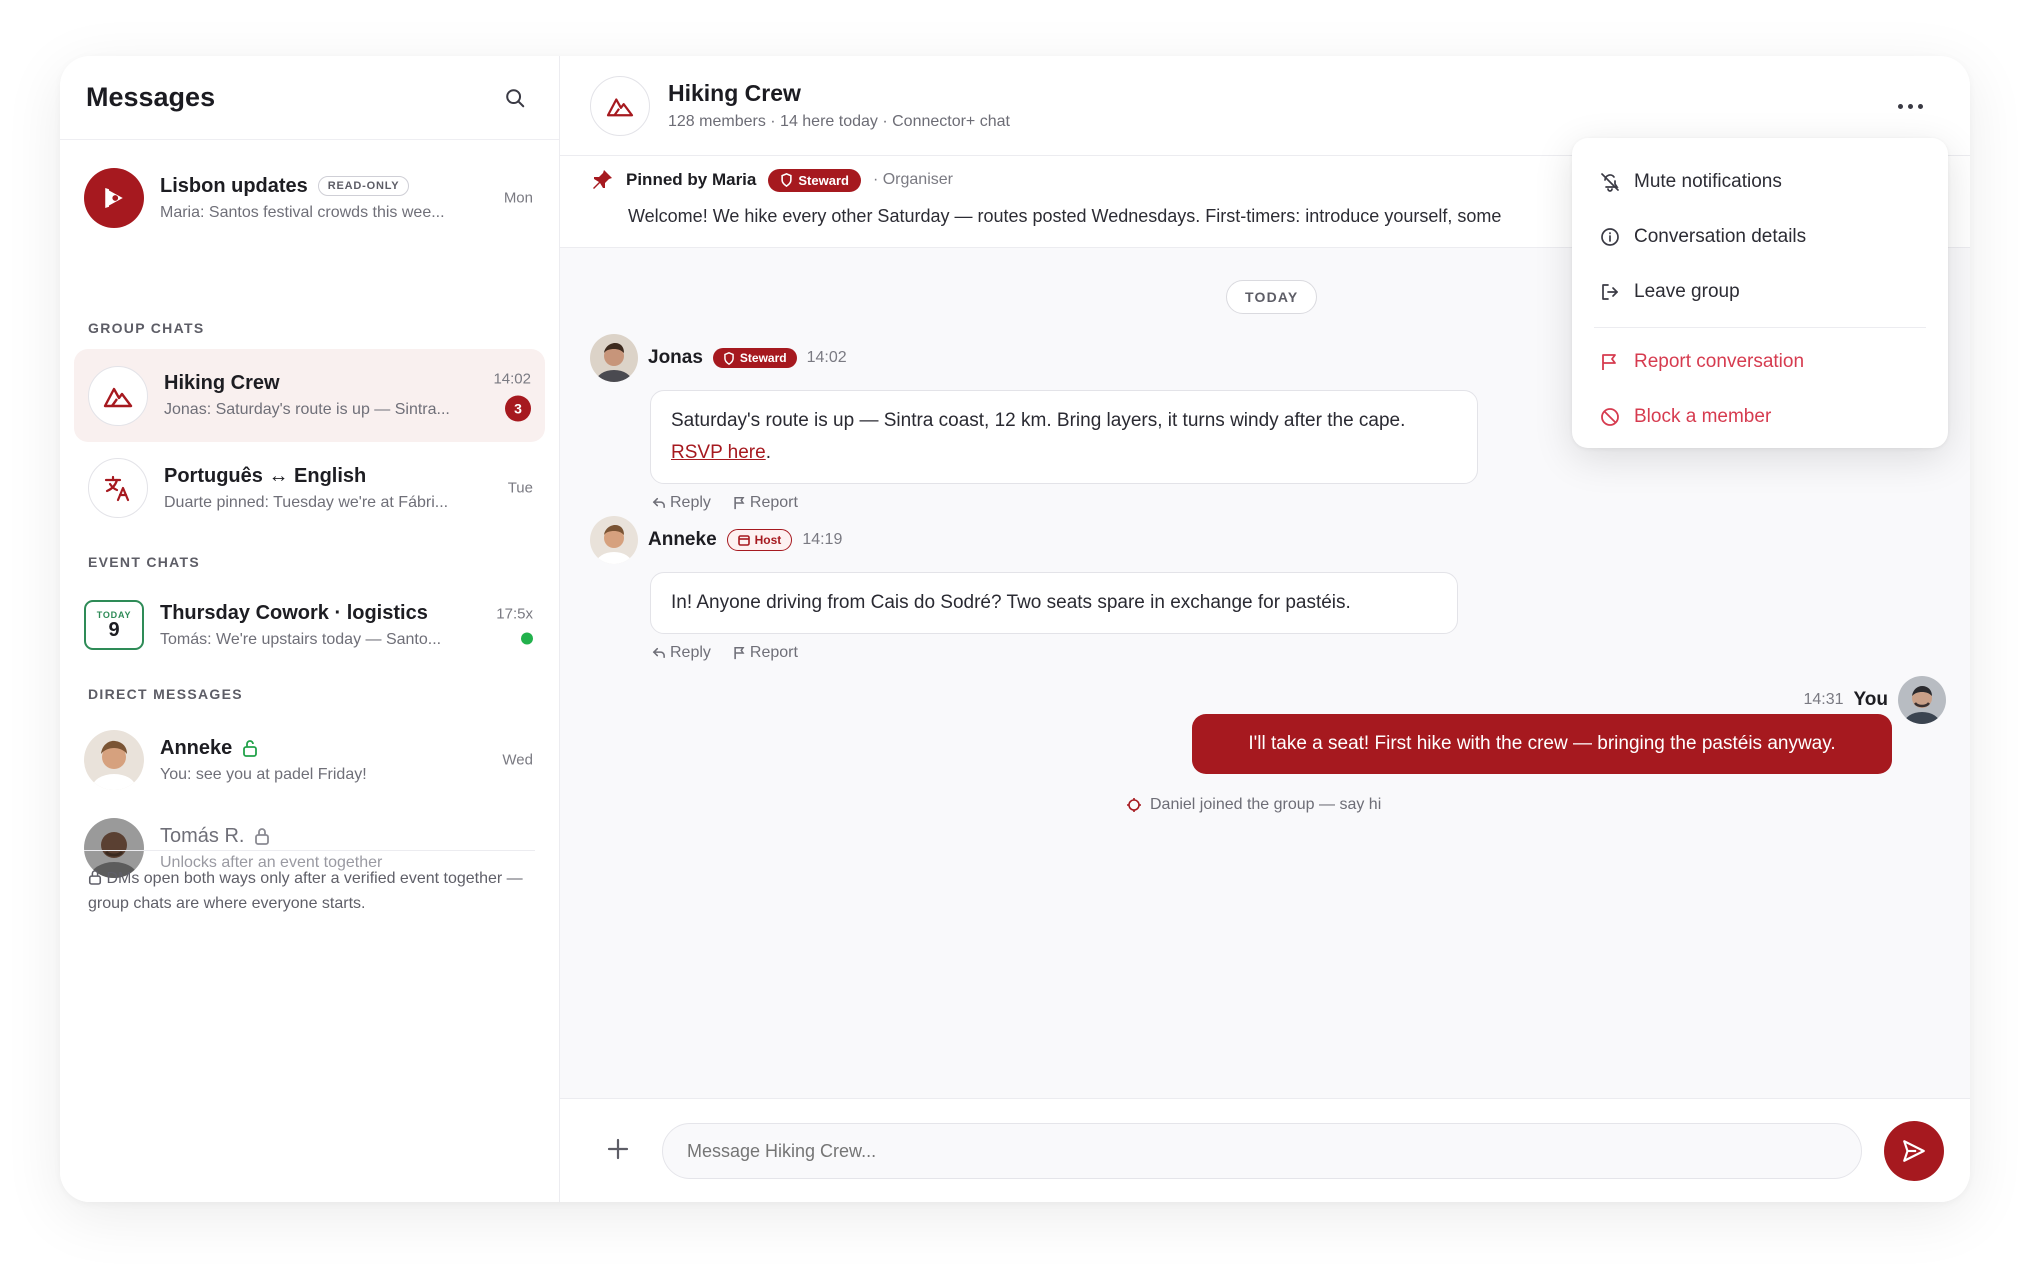 Image resolution: width=2030 pixels, height=1266 pixels. Describe the element at coordinates (263, 774) in the screenshot. I see `conversation-preview: You: see you at padel Friday!` at that location.